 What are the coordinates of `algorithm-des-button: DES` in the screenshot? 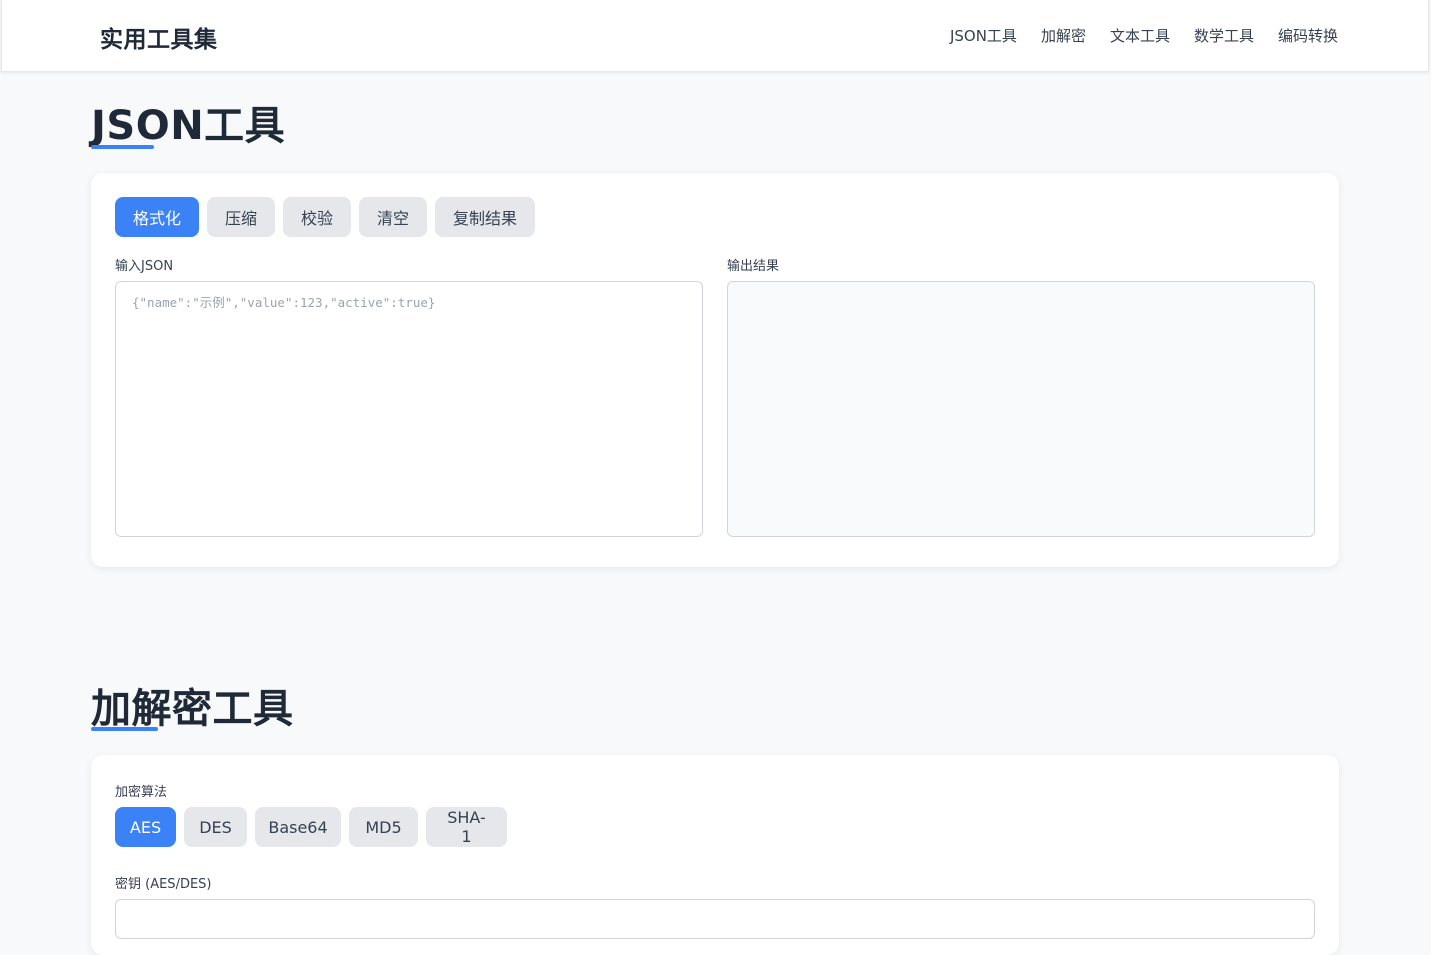 It's located at (215, 827).